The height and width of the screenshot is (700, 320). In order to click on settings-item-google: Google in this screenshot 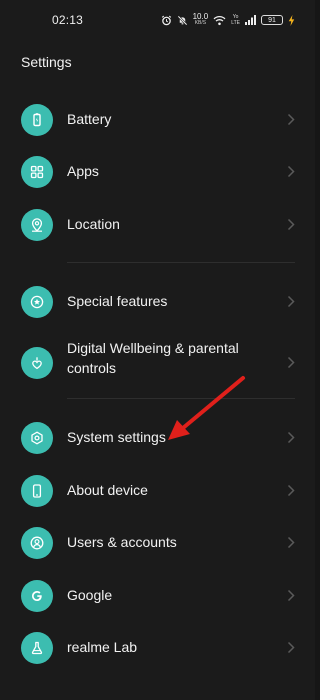, I will do `click(157, 596)`.